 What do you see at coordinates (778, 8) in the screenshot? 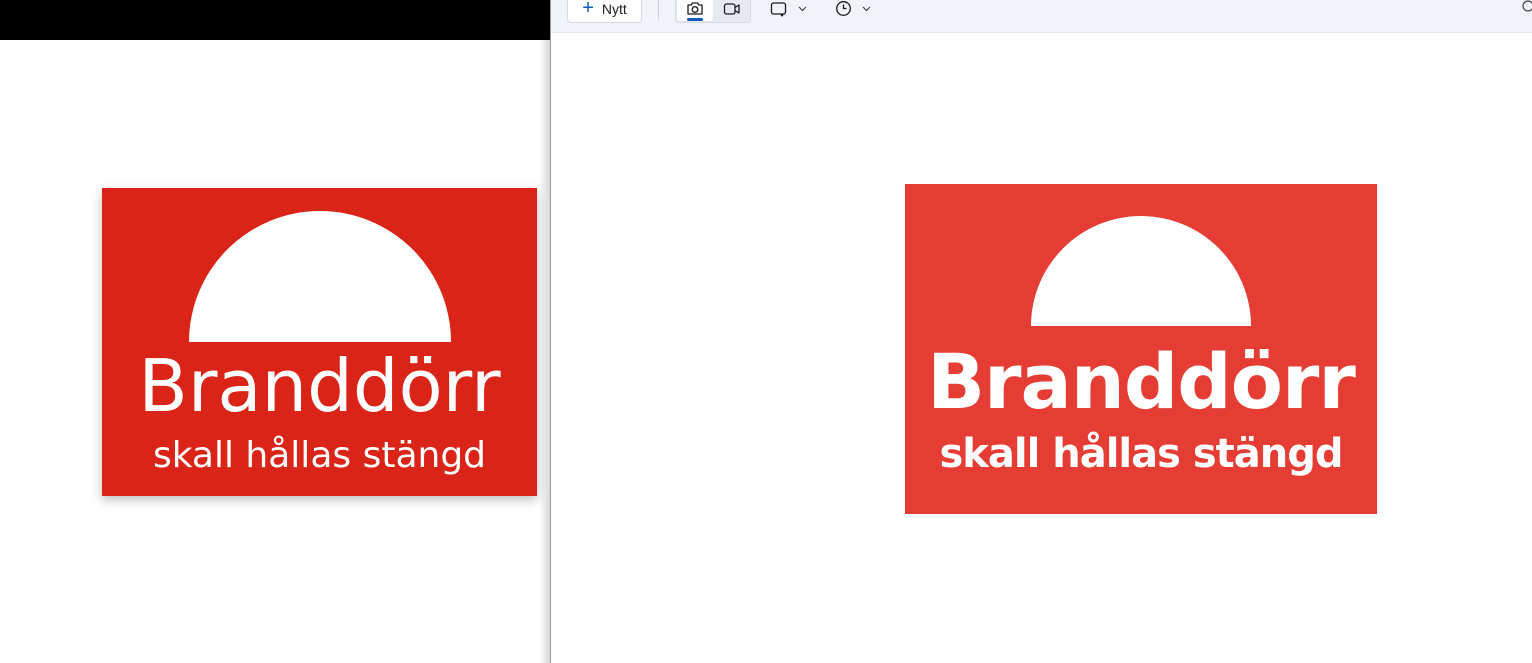
I see `rectangle-snip-icon` at bounding box center [778, 8].